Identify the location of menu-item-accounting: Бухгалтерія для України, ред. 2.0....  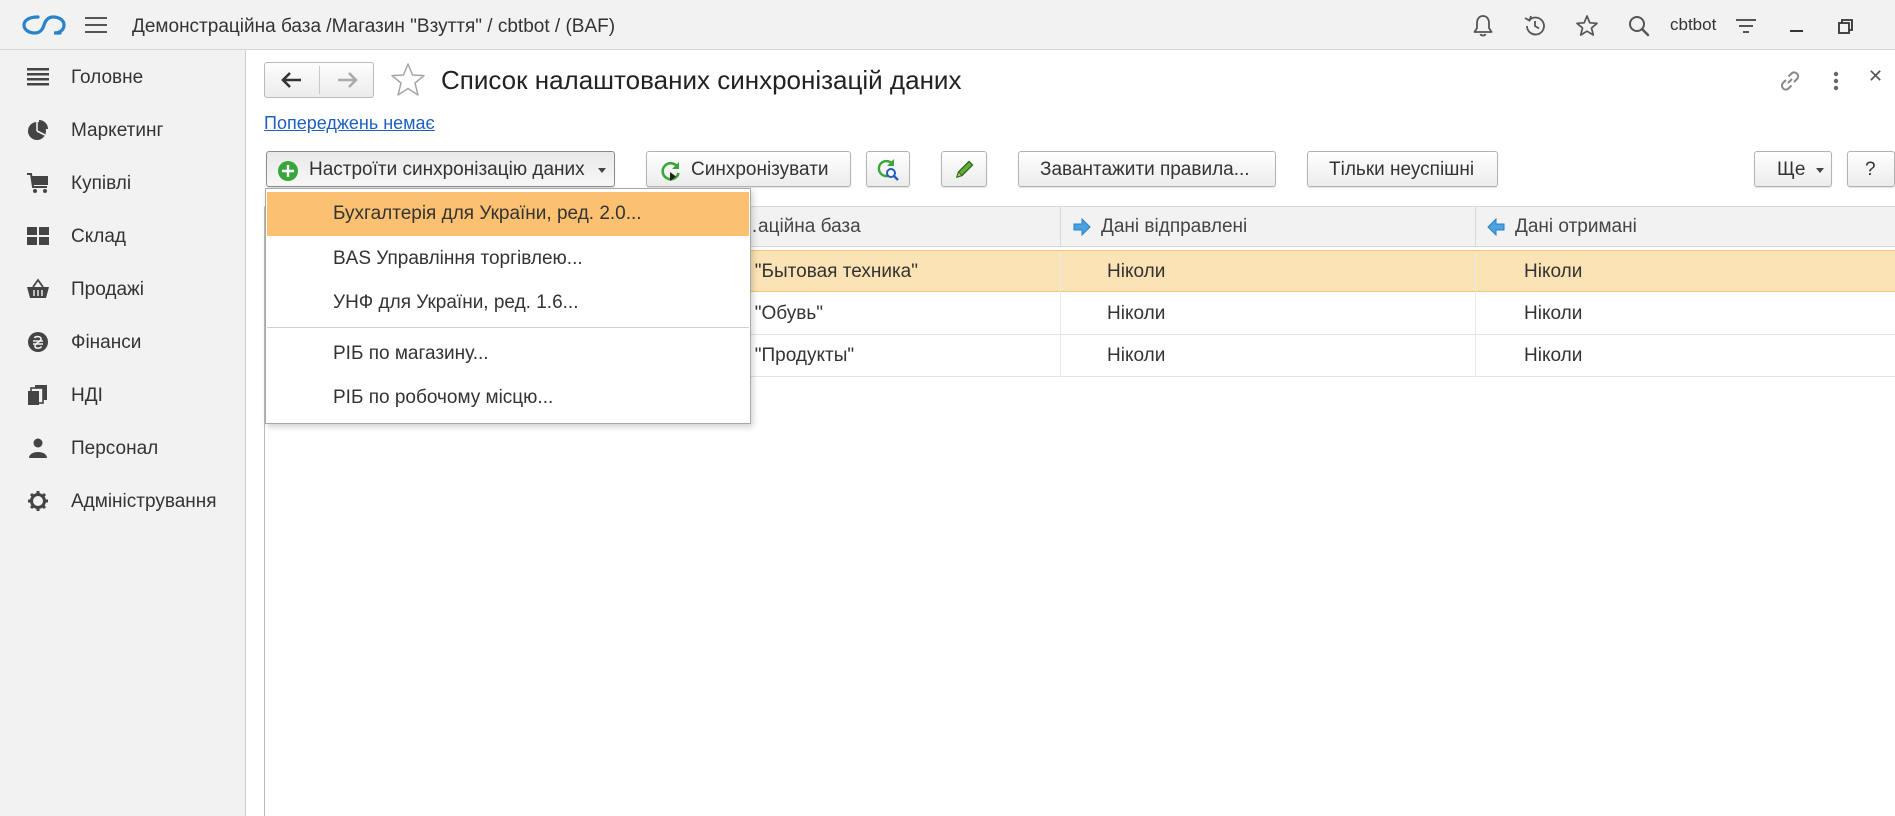
(508, 214).